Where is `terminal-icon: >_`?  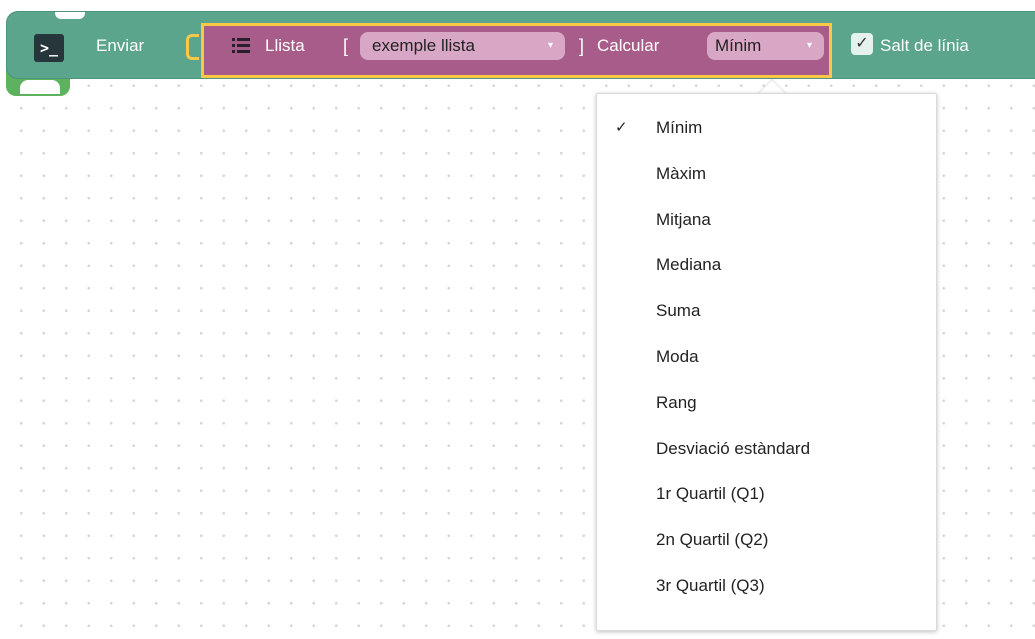 terminal-icon: >_ is located at coordinates (49, 48).